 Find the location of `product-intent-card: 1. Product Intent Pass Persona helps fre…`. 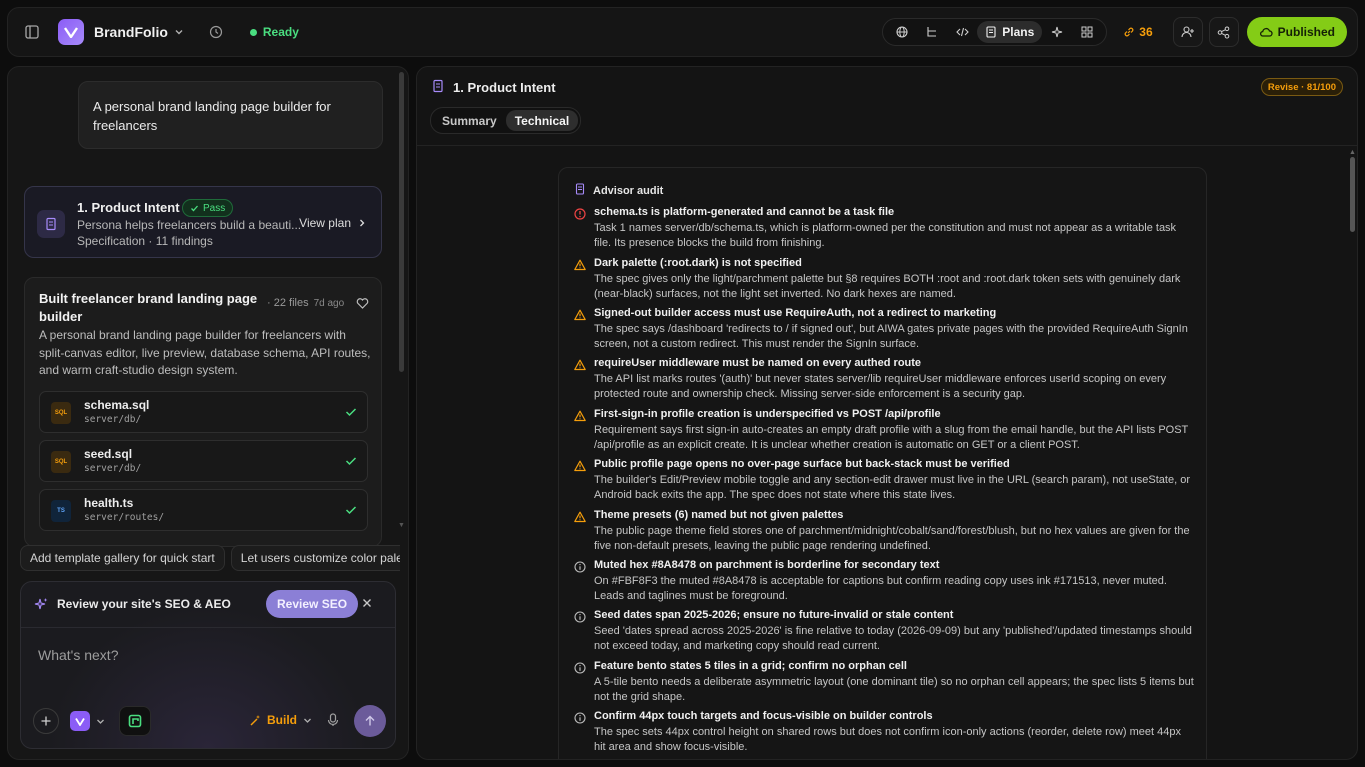

product-intent-card: 1. Product Intent Pass Persona helps fre… is located at coordinates (203, 222).